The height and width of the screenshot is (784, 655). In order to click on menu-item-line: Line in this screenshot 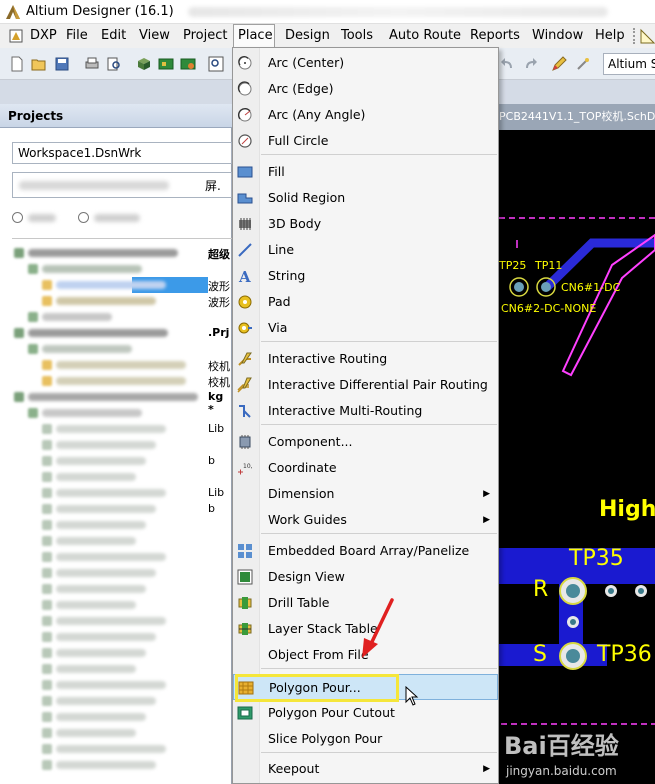, I will do `click(365, 250)`.